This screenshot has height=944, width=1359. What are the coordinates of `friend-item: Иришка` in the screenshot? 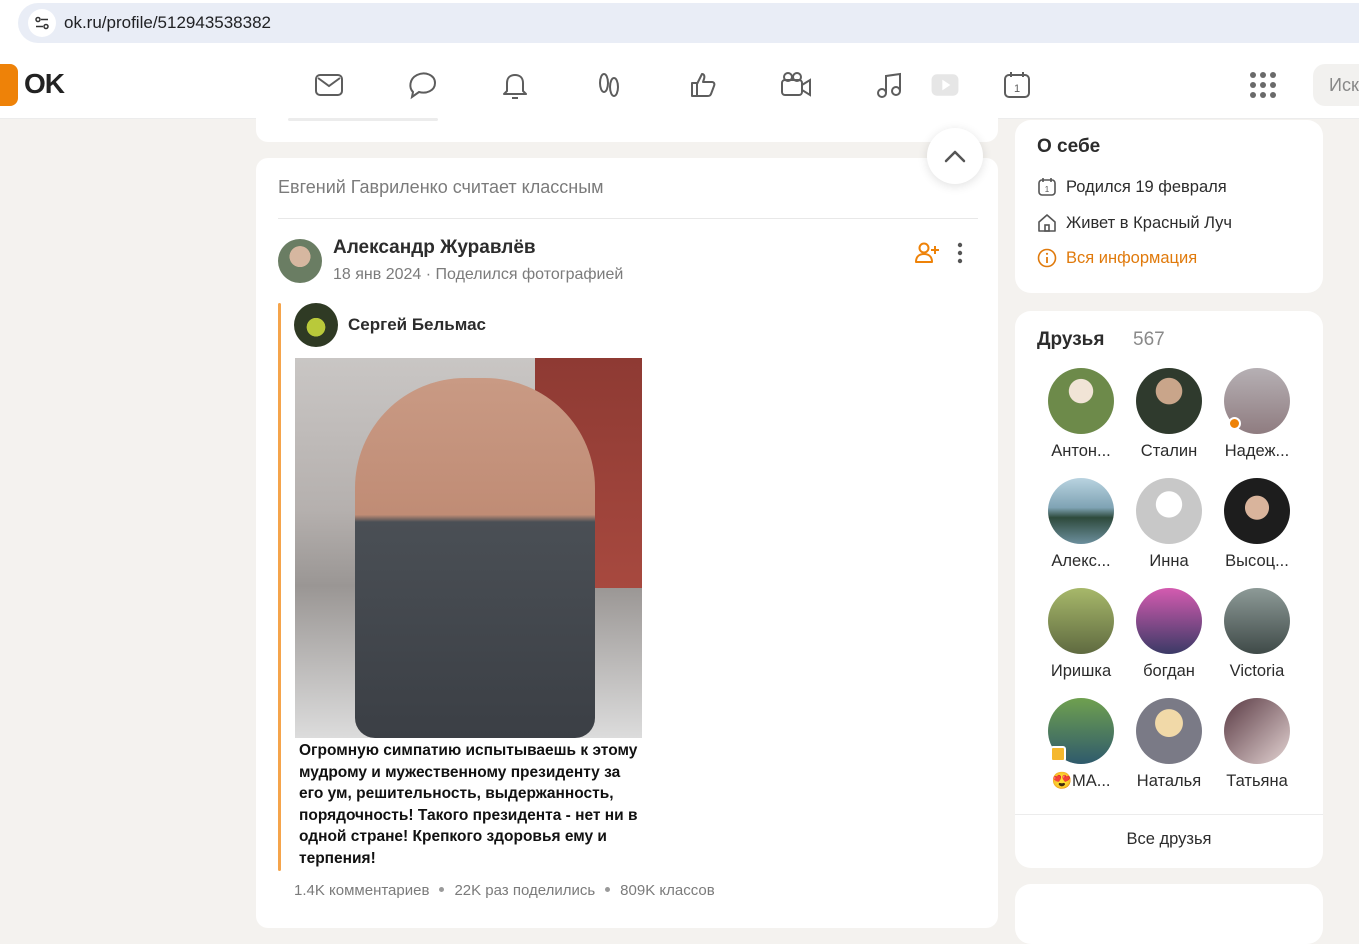 It's located at (1081, 634).